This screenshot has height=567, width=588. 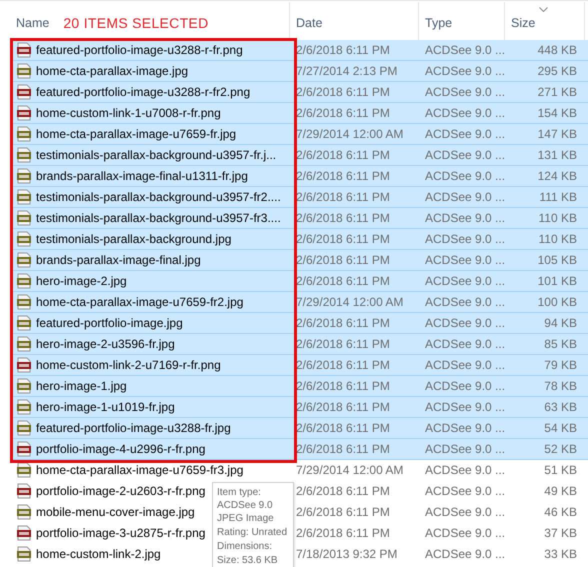 What do you see at coordinates (109, 323) in the screenshot?
I see `file-name: featured-portfolio-image.jpg` at bounding box center [109, 323].